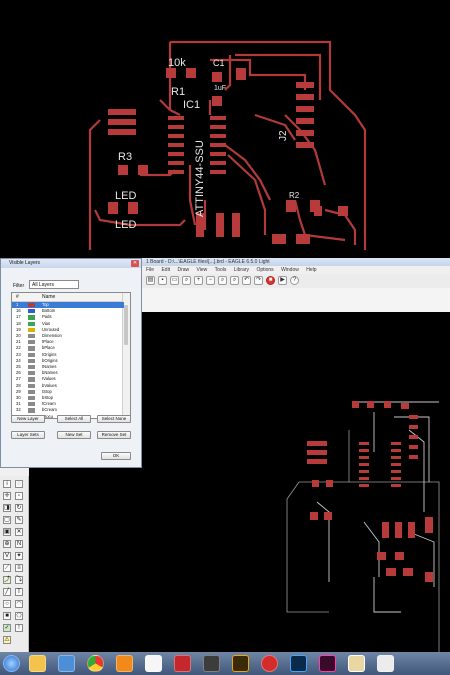 This screenshot has width=450, height=675. I want to click on label-ic-part: ATTINY44-SSU, so click(200, 178).